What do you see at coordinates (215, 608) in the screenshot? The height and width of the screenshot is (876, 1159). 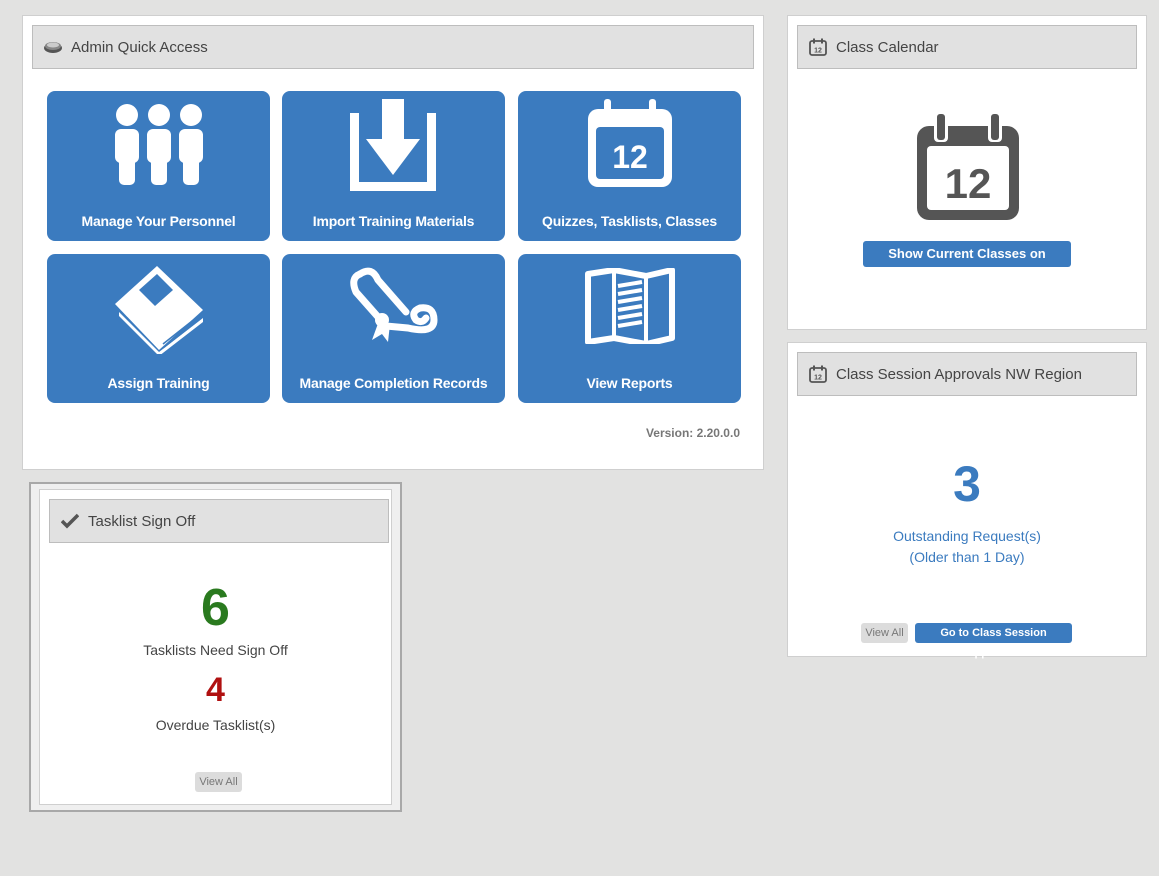 I see `tasklists-need-sign-off-count: 6` at bounding box center [215, 608].